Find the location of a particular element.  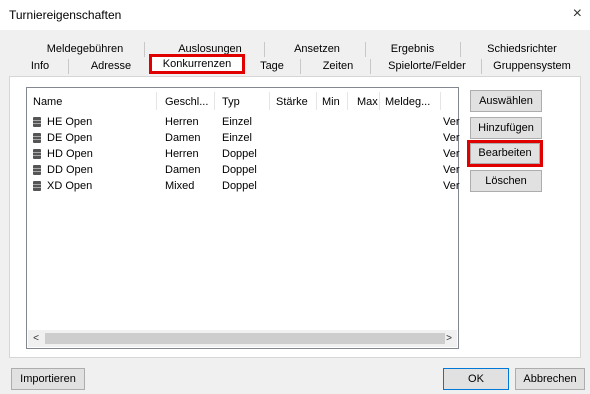

title-bar: Turniereigenschaften × is located at coordinates (295, 15).